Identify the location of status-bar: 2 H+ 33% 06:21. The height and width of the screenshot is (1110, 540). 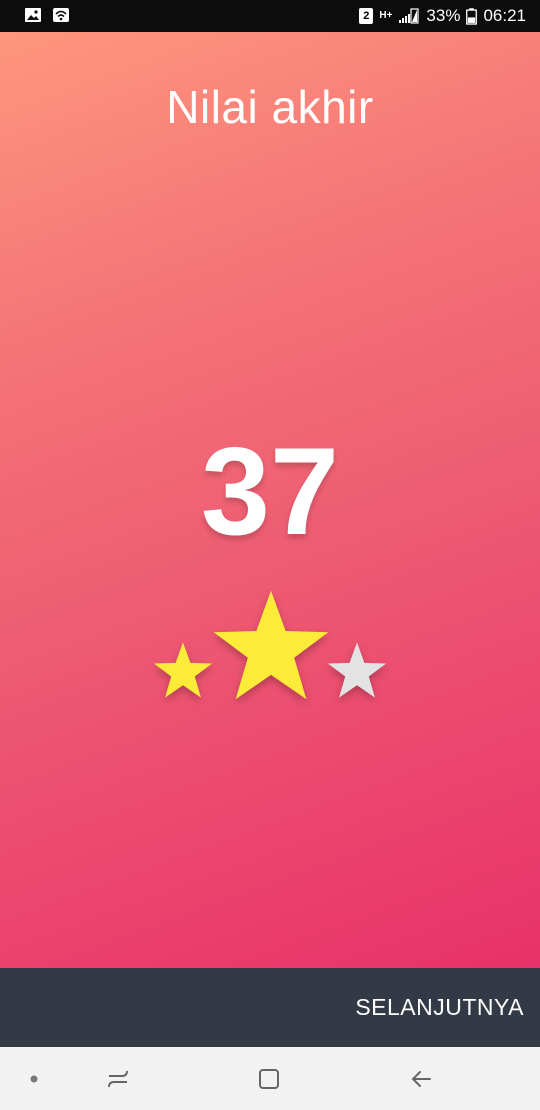
(270, 16).